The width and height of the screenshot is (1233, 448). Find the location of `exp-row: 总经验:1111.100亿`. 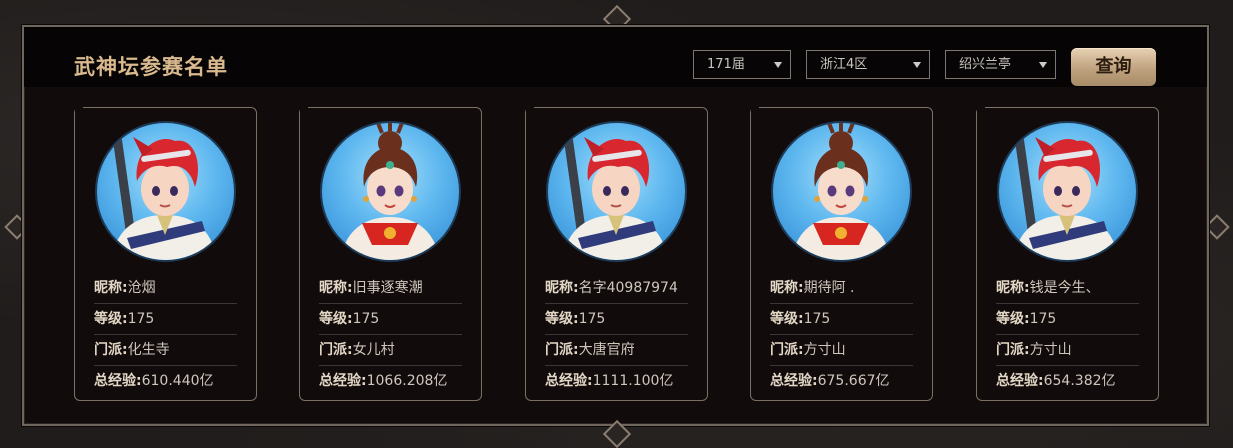

exp-row: 总经验:1111.100亿 is located at coordinates (616, 381).